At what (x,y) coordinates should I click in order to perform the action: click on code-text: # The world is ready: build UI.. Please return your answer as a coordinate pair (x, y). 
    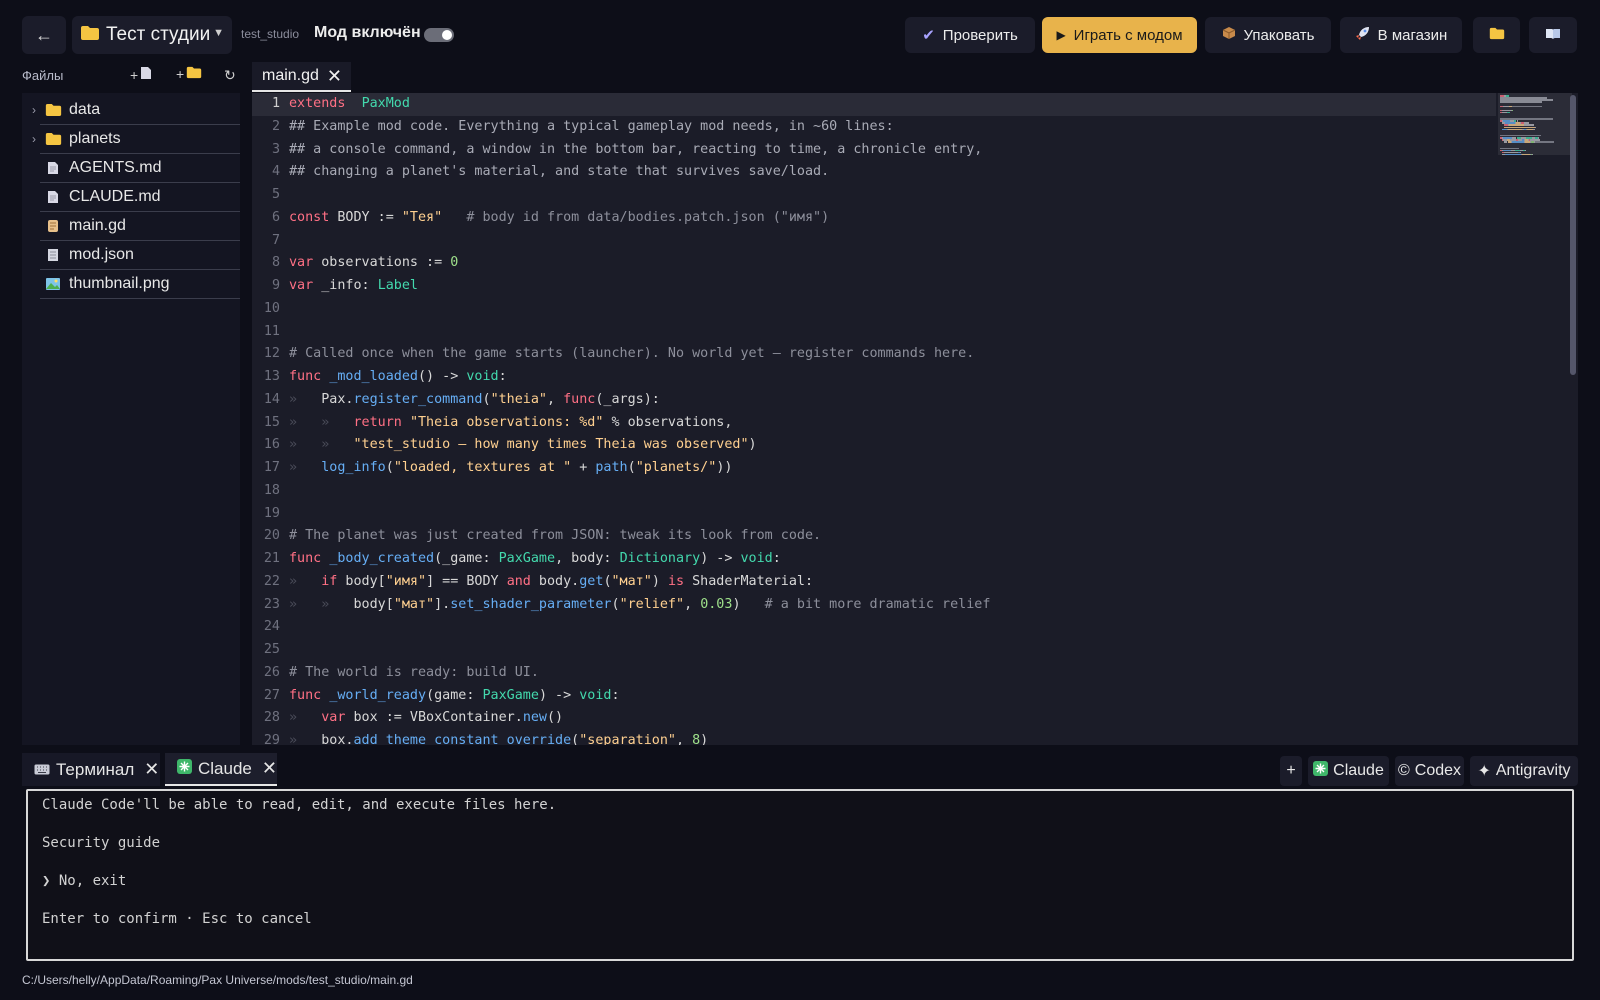
    Looking at the image, I should click on (414, 672).